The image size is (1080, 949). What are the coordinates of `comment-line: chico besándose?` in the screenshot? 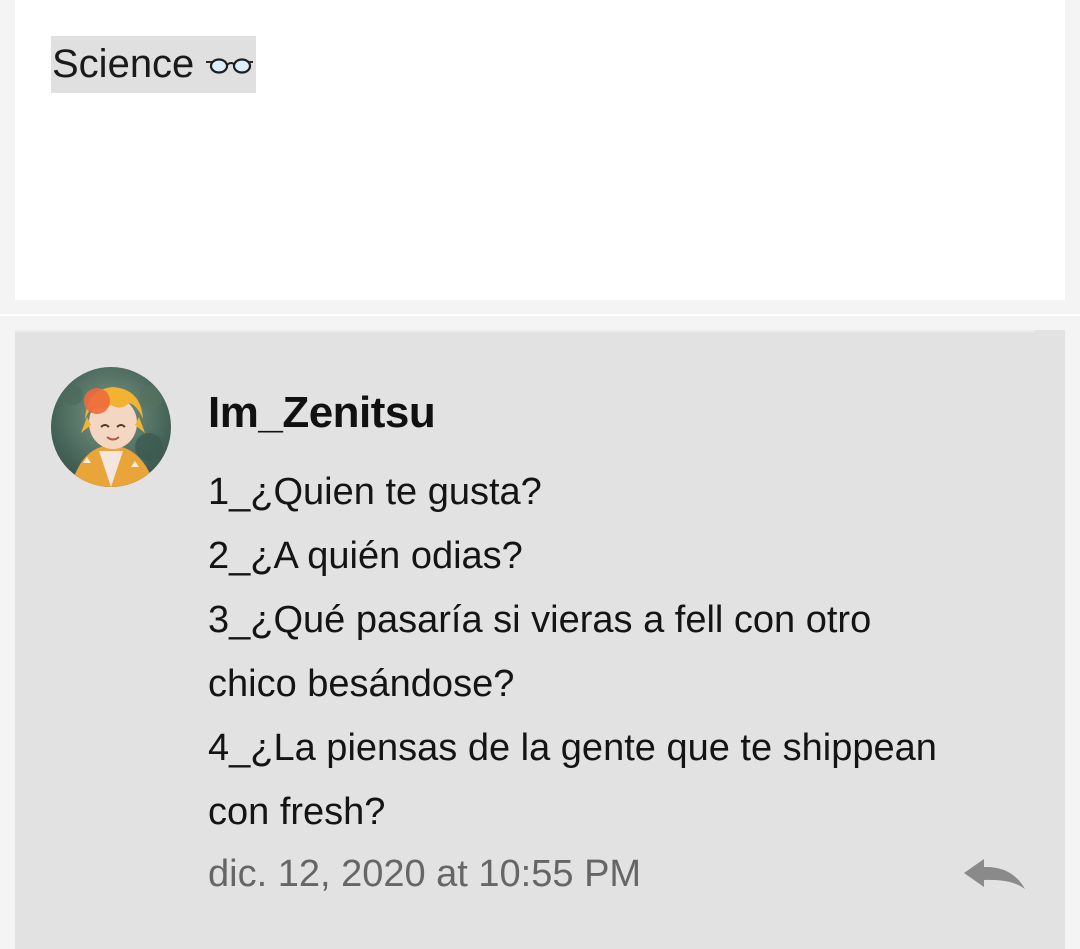 It's located at (361, 684).